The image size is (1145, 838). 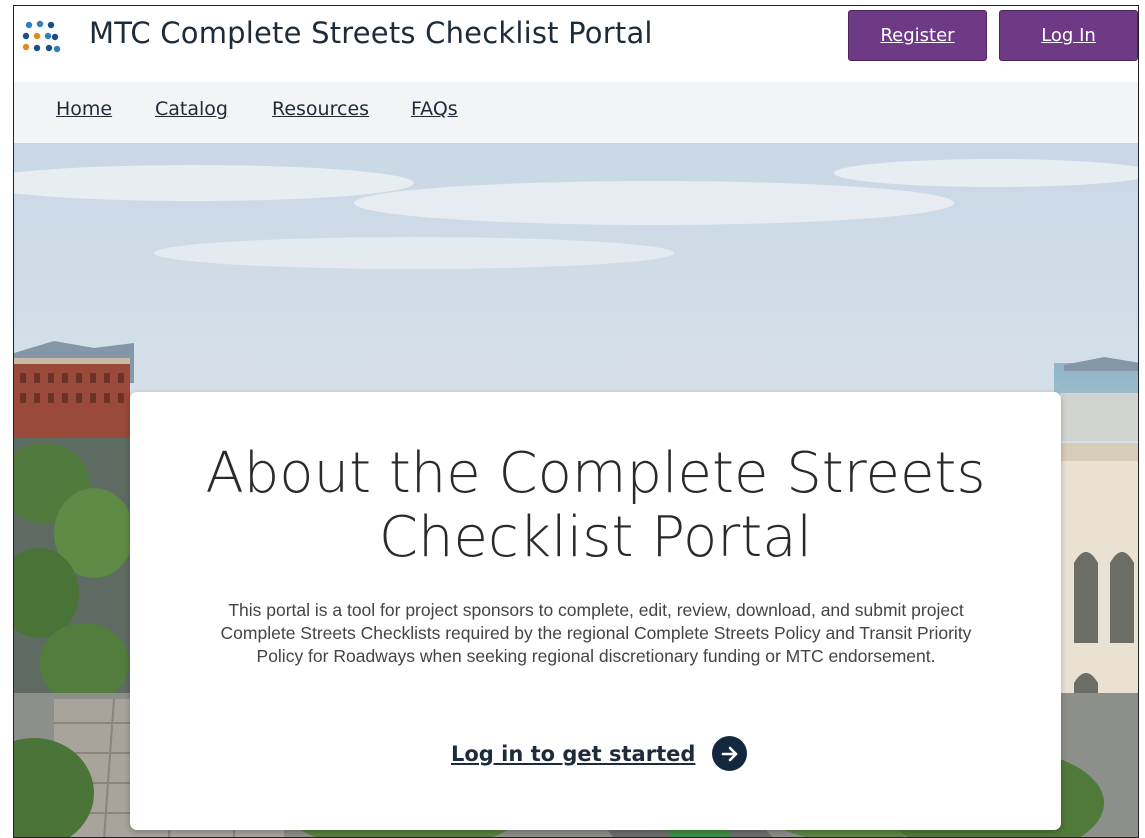 What do you see at coordinates (576, 113) in the screenshot?
I see `main-nav: Home Catalog Resources FAQs` at bounding box center [576, 113].